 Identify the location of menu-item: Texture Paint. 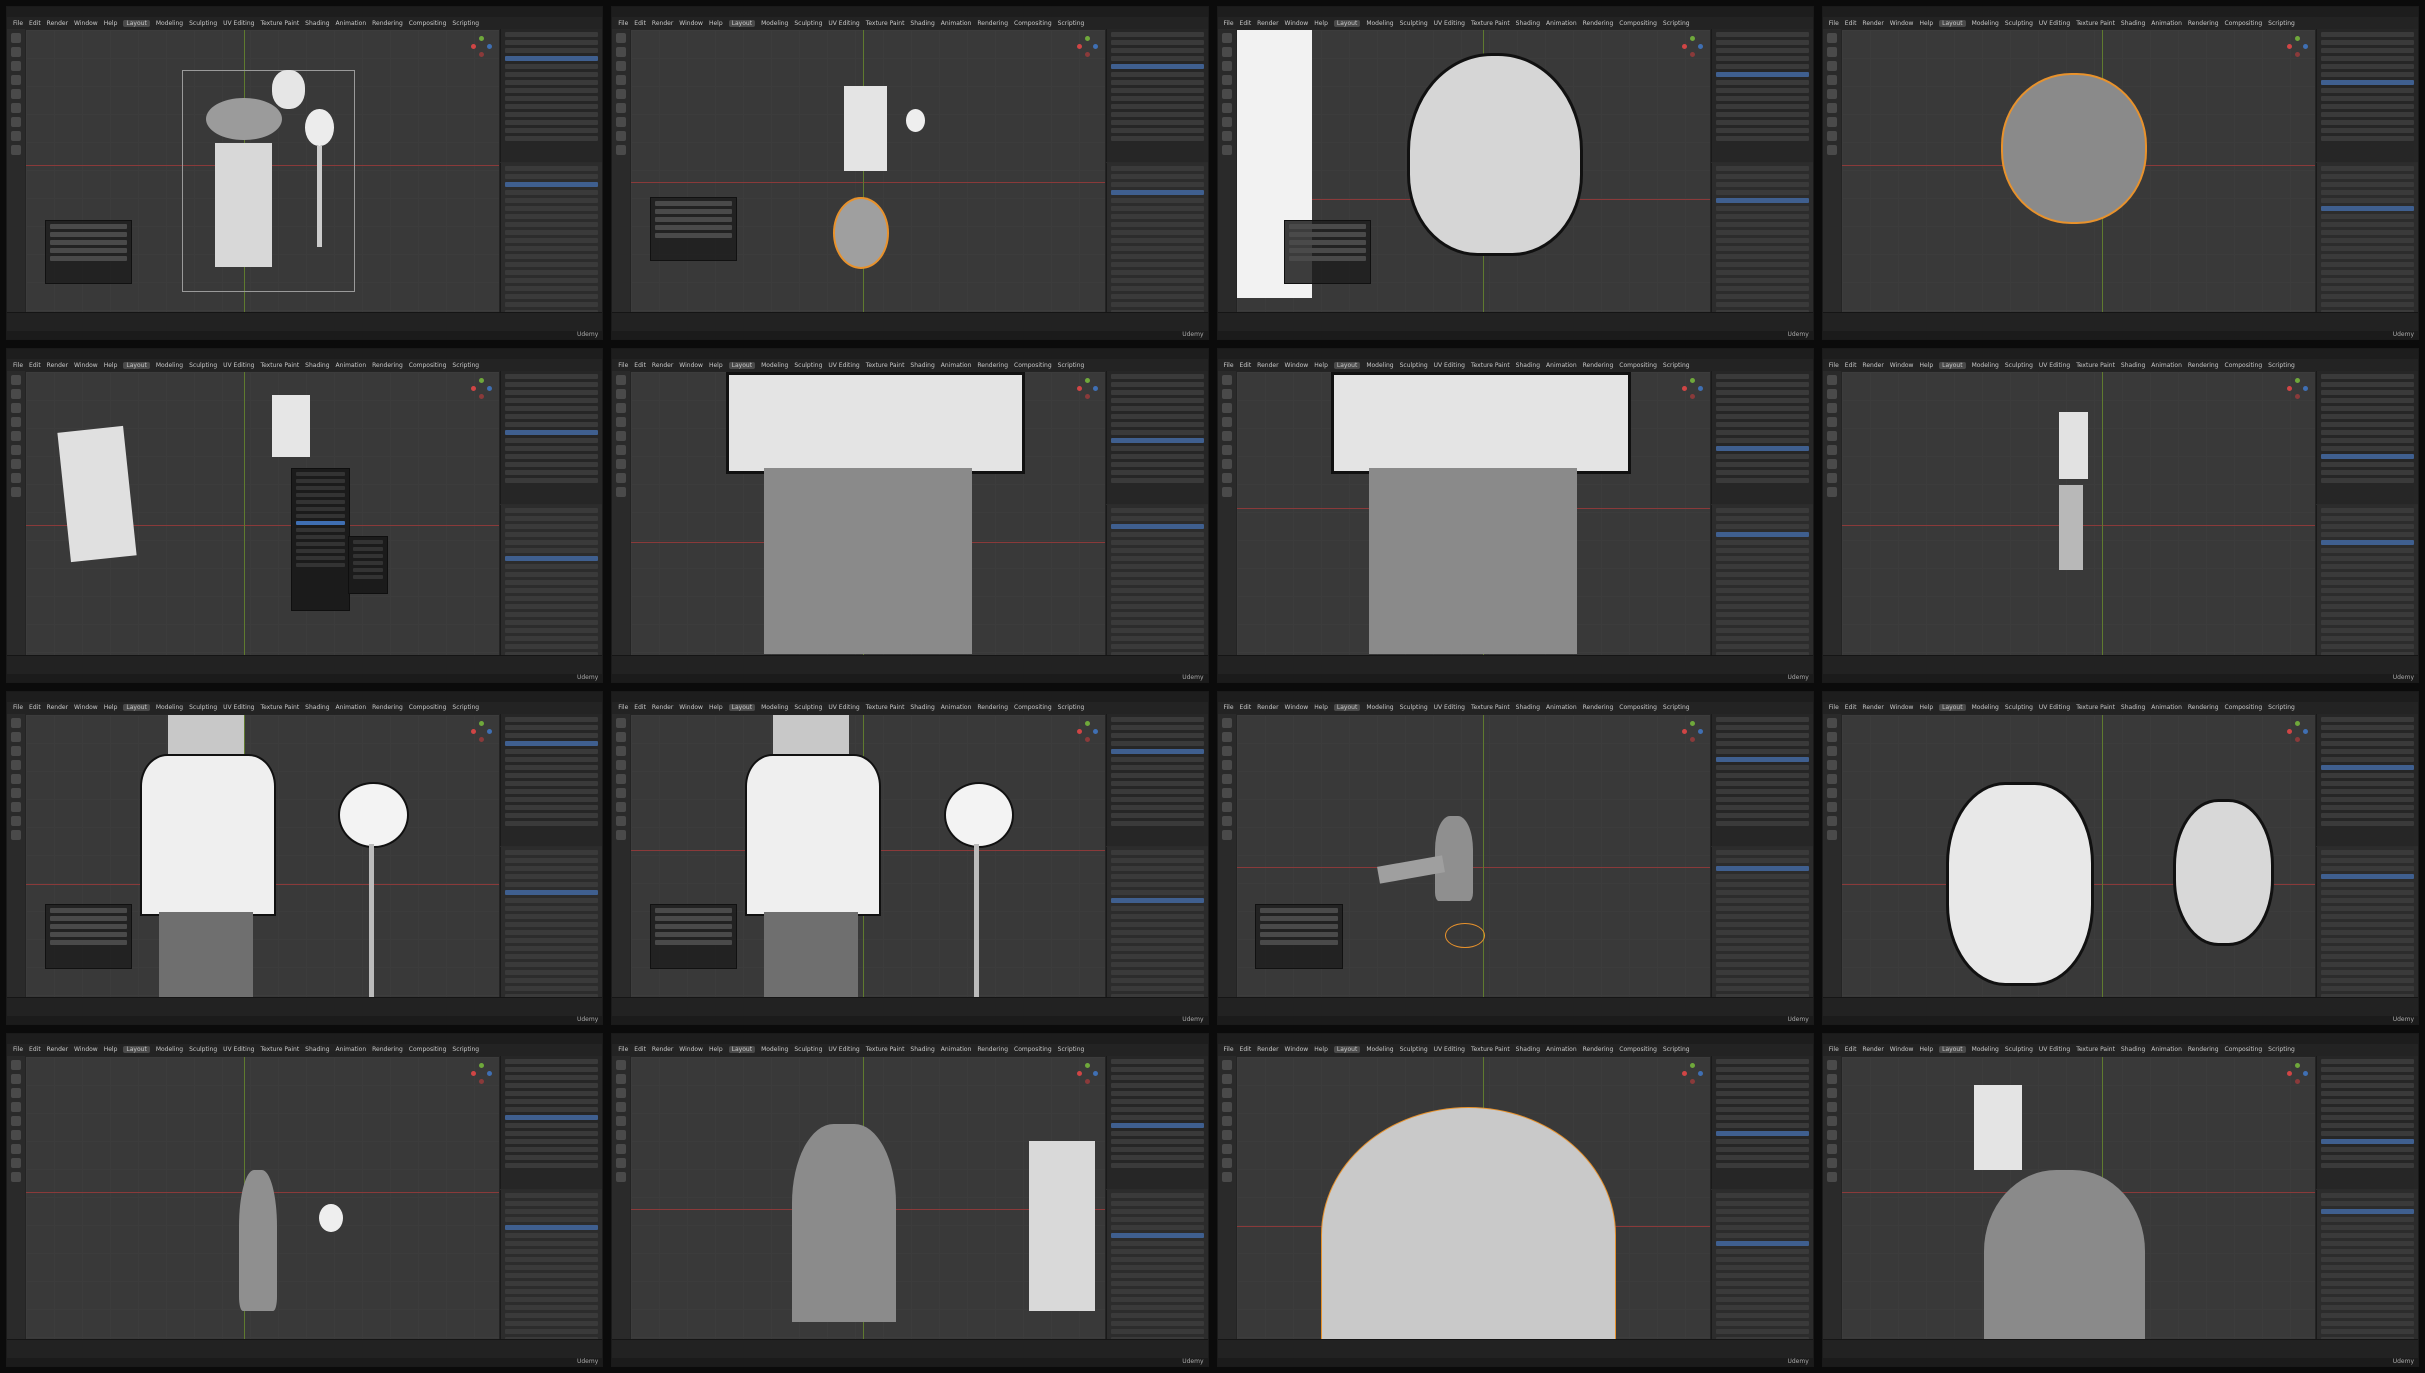
(2095, 707).